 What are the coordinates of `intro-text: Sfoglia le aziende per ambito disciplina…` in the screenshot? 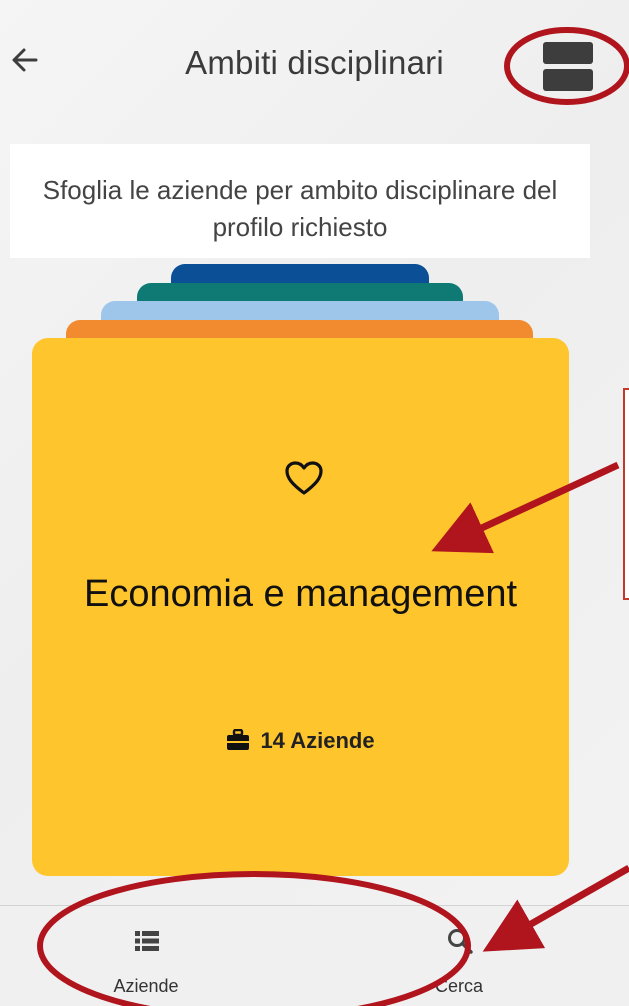 It's located at (300, 201).